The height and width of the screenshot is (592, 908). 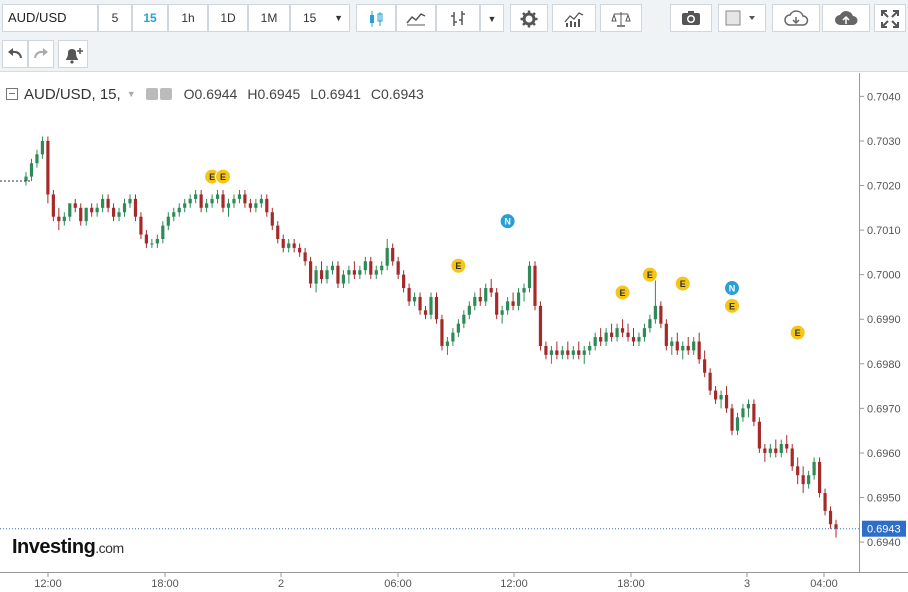 I want to click on screenshot-button, so click(x=691, y=18).